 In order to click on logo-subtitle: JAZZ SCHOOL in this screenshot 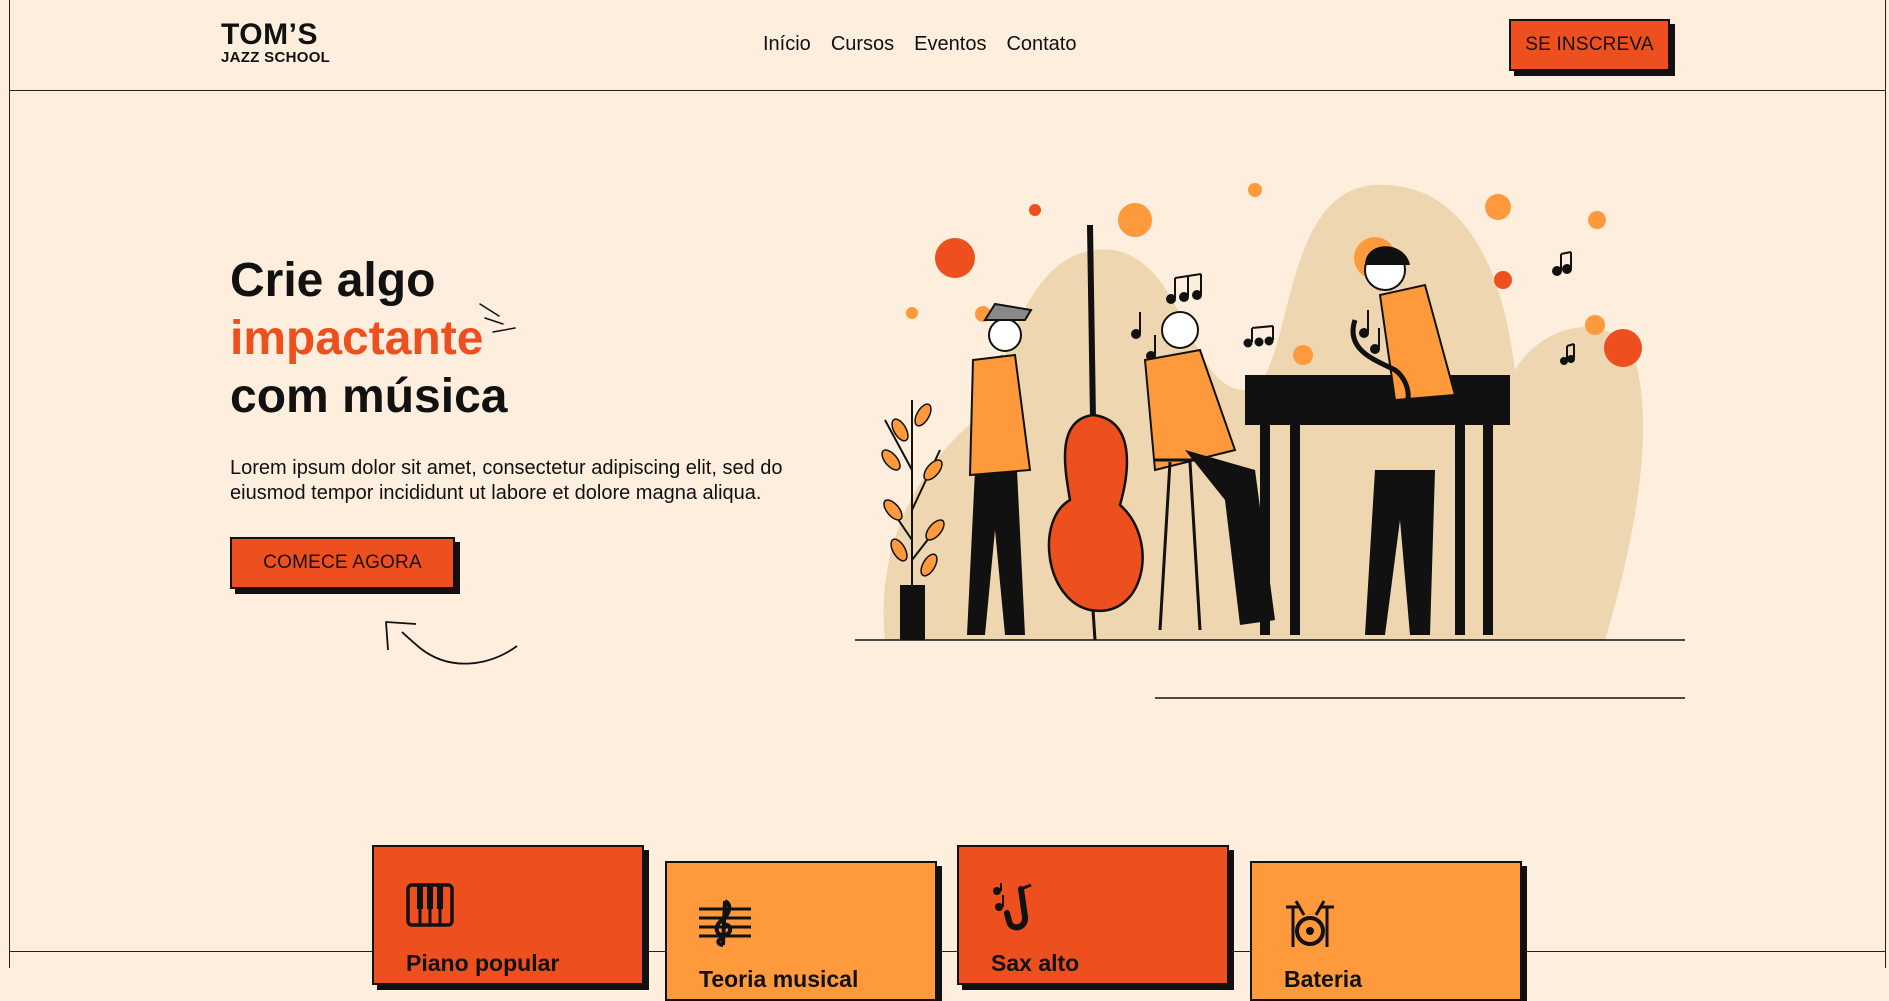, I will do `click(276, 57)`.